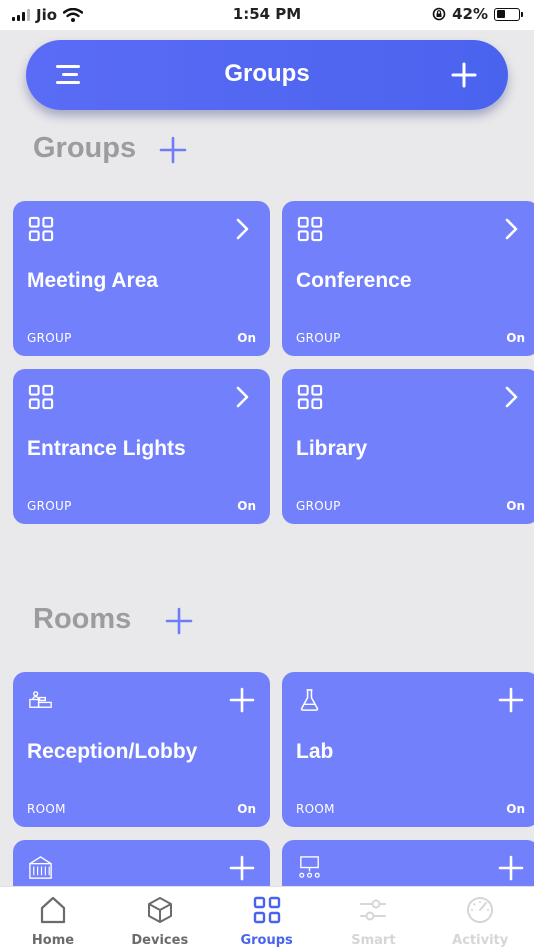 The height and width of the screenshot is (950, 534). I want to click on tab-smart: Smart, so click(373, 918).